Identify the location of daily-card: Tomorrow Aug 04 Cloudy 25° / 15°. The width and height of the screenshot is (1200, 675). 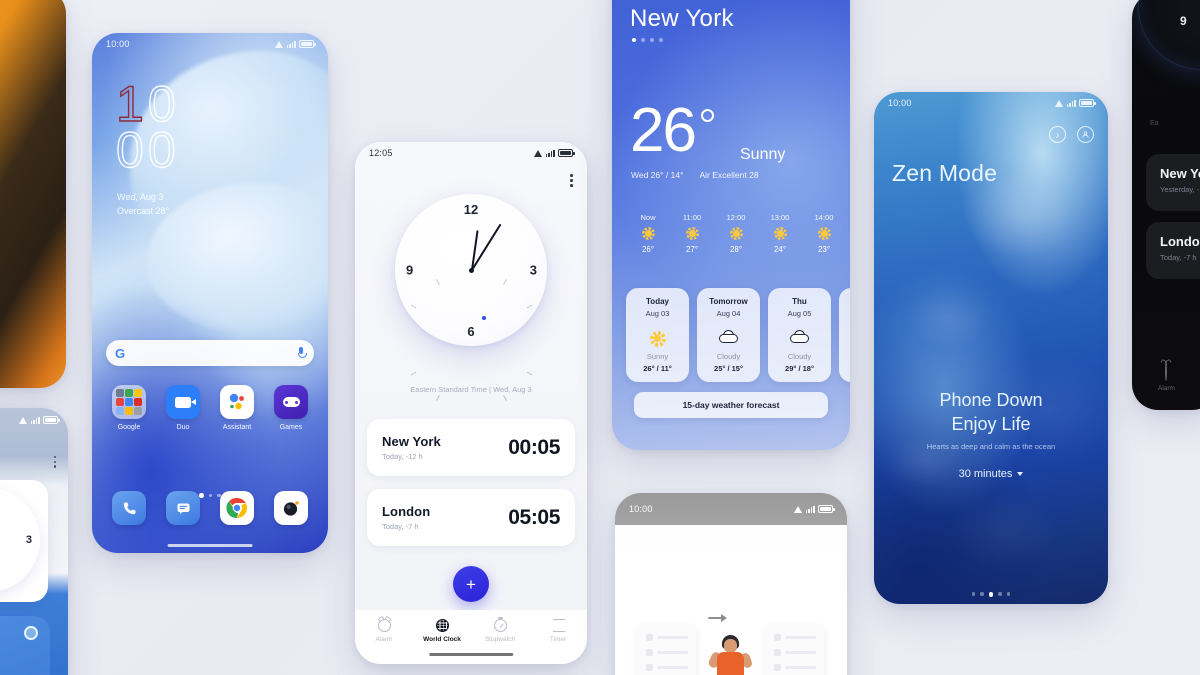
(728, 335).